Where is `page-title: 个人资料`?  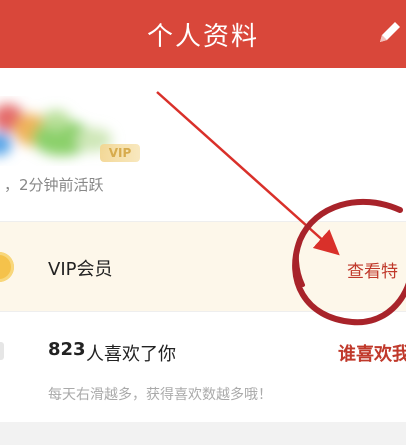 page-title: 个人资料 is located at coordinates (202, 37).